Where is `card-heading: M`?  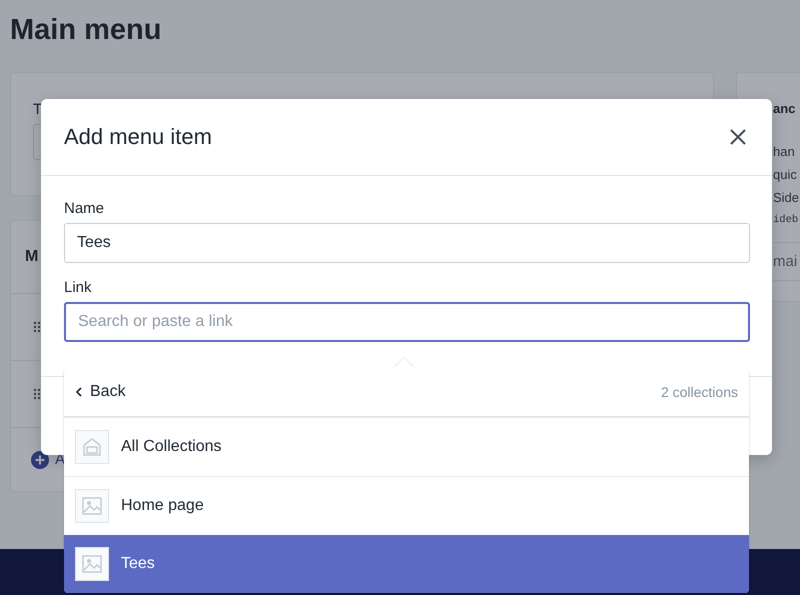 card-heading: M is located at coordinates (31, 257).